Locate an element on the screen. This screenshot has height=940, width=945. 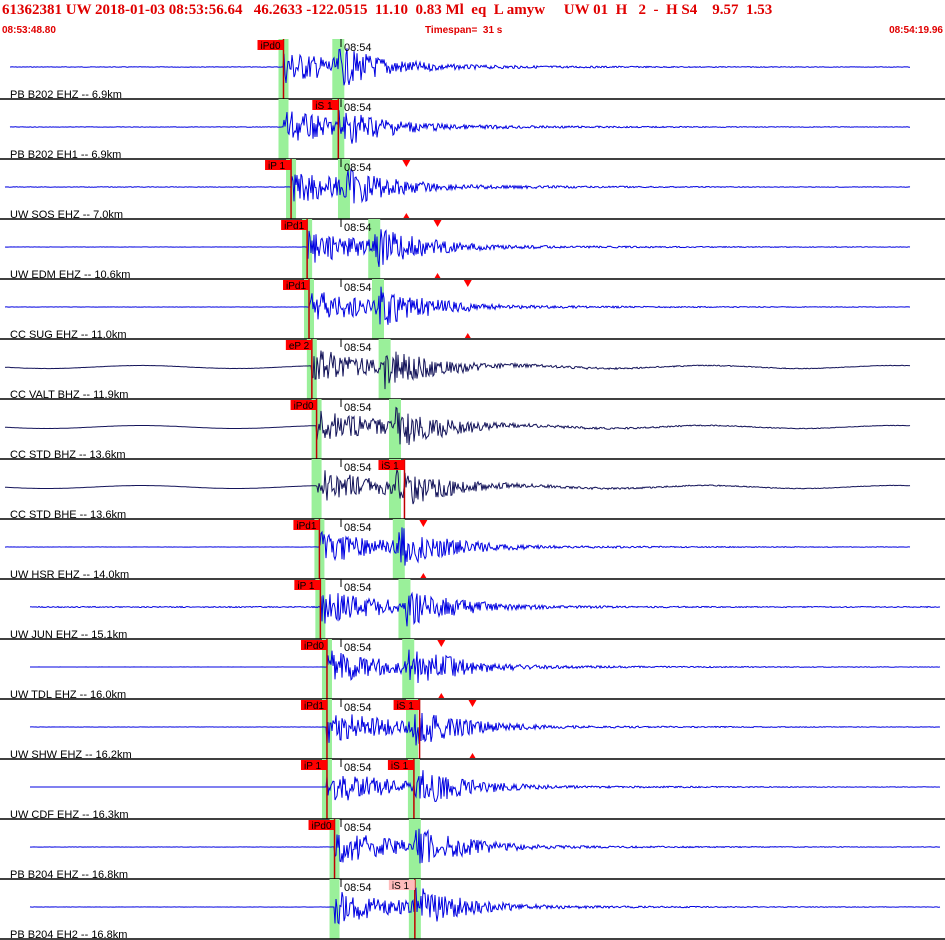
channel-row: 08:54iP 1 iS 1UW CDF EHZ -- 16.3km is located at coordinates (472, 790).